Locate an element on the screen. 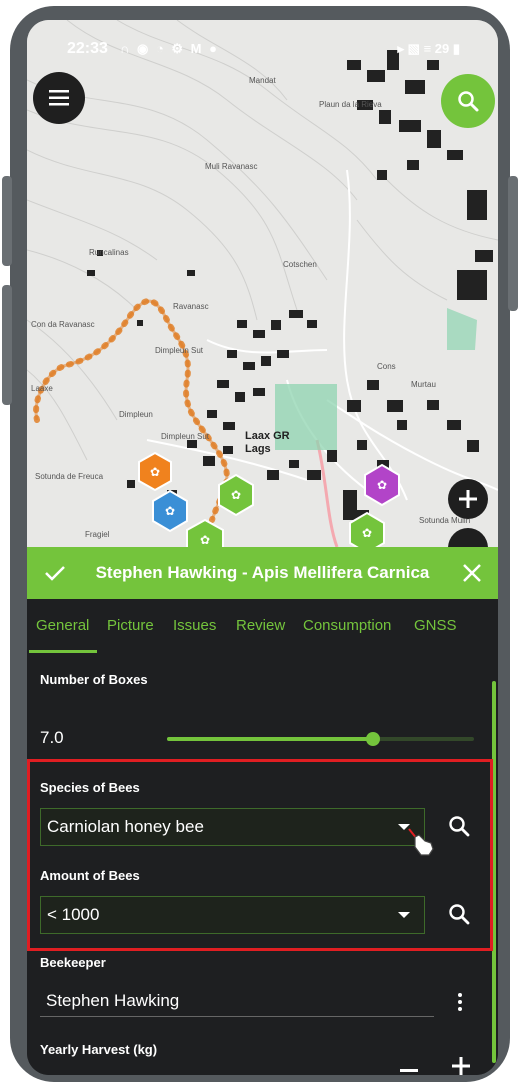 The height and width of the screenshot is (1088, 520). amount-label: Amount of Bees is located at coordinates (90, 875).